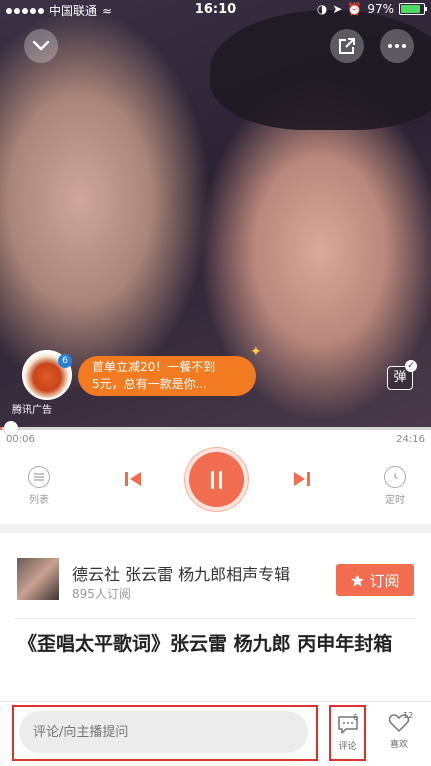 The image size is (431, 766). What do you see at coordinates (395, 500) in the screenshot?
I see `timer-label: 定时` at bounding box center [395, 500].